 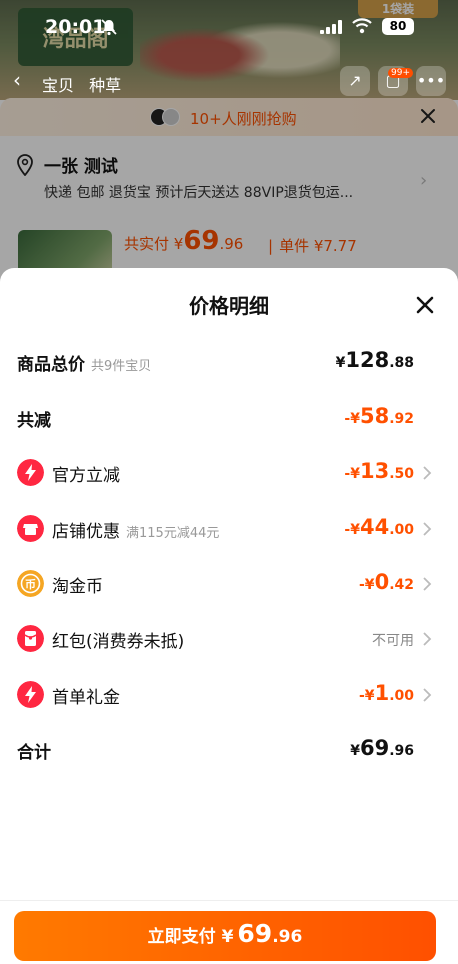 I want to click on row-label: 淘金币, so click(x=77, y=587).